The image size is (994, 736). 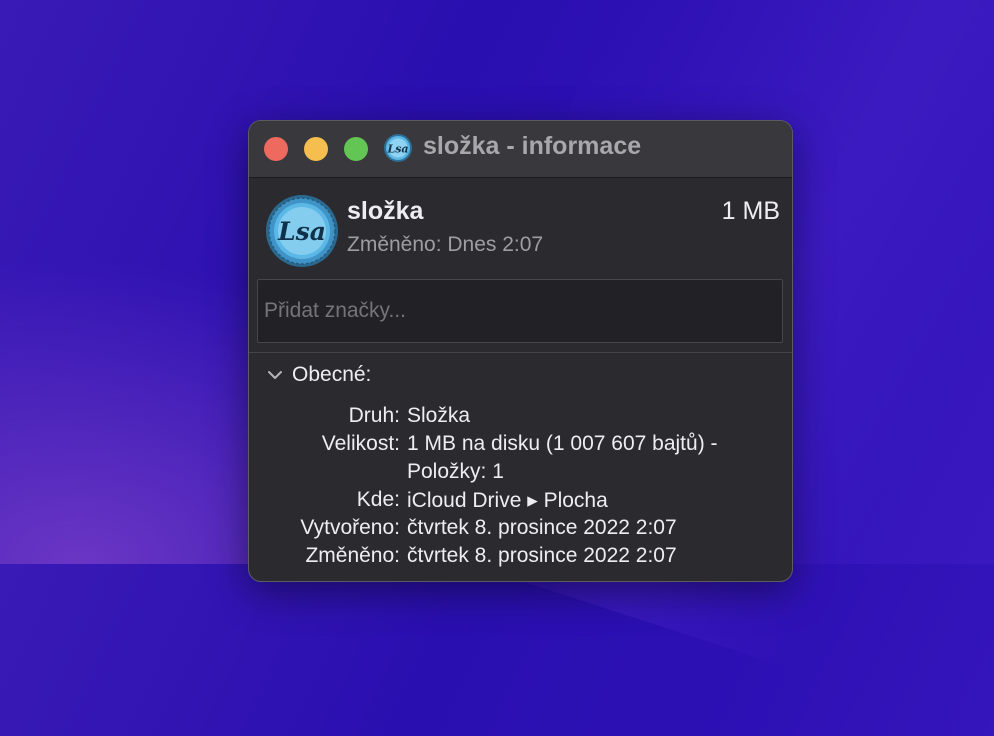 I want to click on info-row-modified: Změněno: čtvrtek 8. prosince 2022 2:07, so click(x=520, y=558).